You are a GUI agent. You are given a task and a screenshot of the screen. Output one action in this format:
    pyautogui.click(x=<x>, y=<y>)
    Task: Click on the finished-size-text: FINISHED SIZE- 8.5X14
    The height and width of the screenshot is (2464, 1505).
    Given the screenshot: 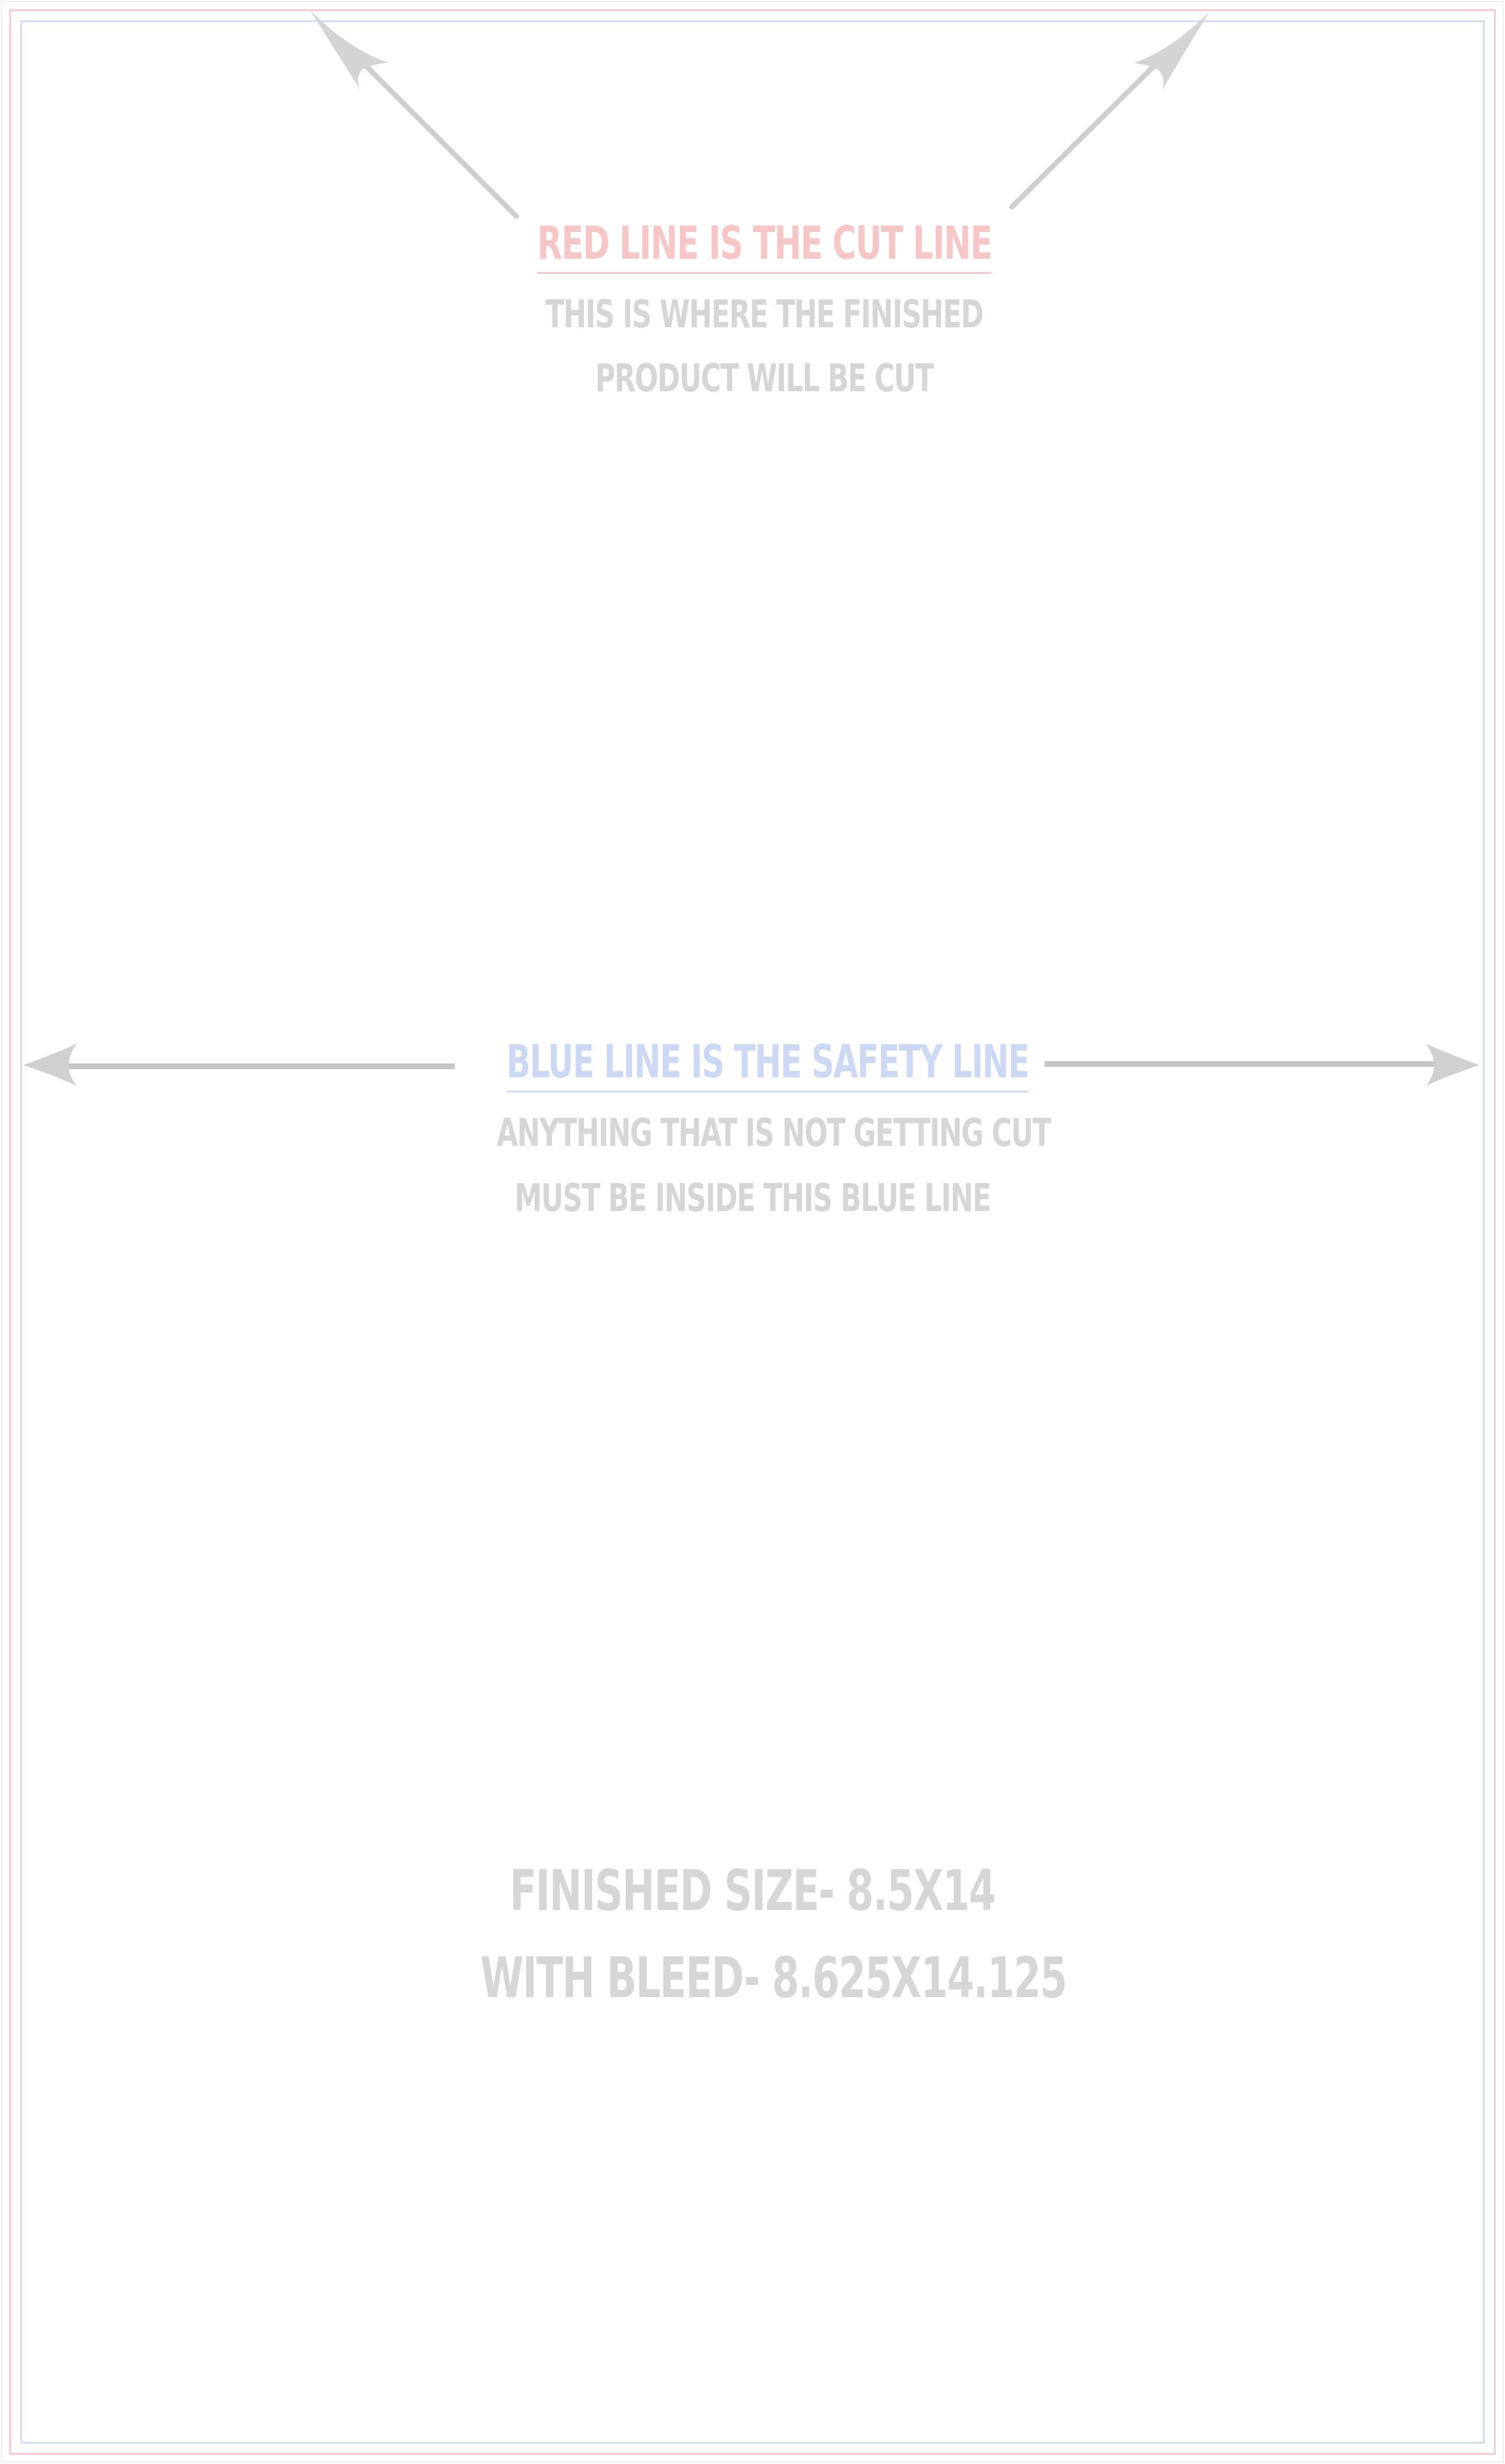 What is the action you would take?
    pyautogui.click(x=753, y=1890)
    